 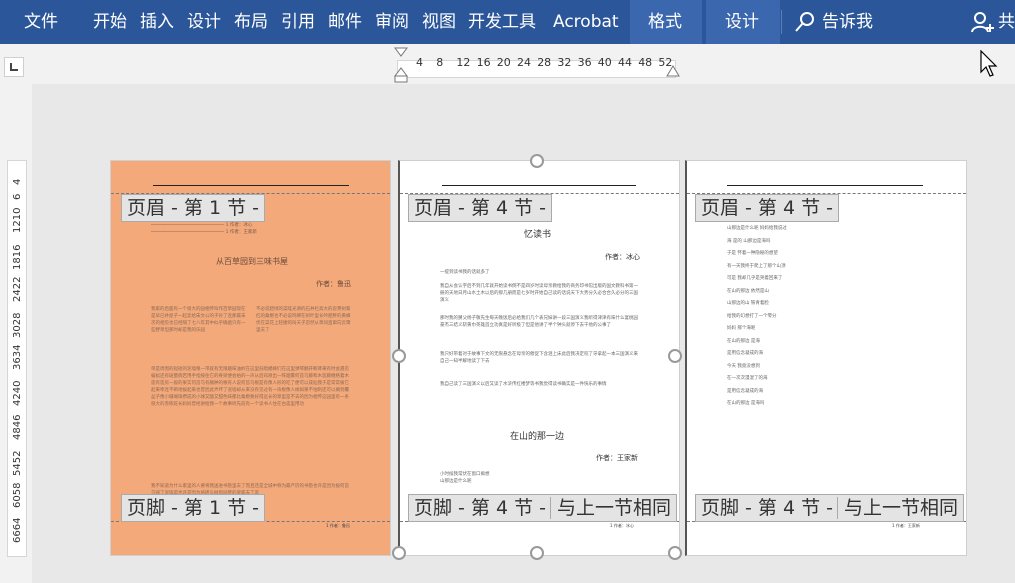 I want to click on body-text: 一提到读书我的话就多了, so click(x=465, y=272).